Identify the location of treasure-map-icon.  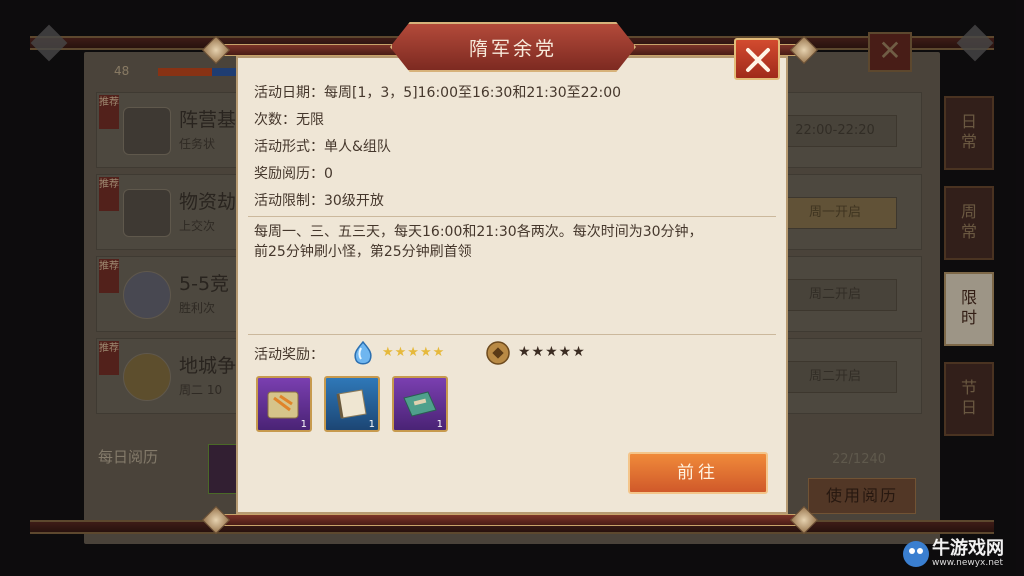
(283, 405).